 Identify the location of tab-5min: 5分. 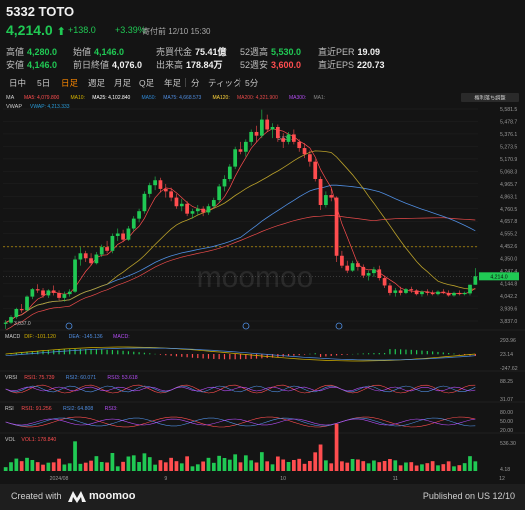
(251, 83).